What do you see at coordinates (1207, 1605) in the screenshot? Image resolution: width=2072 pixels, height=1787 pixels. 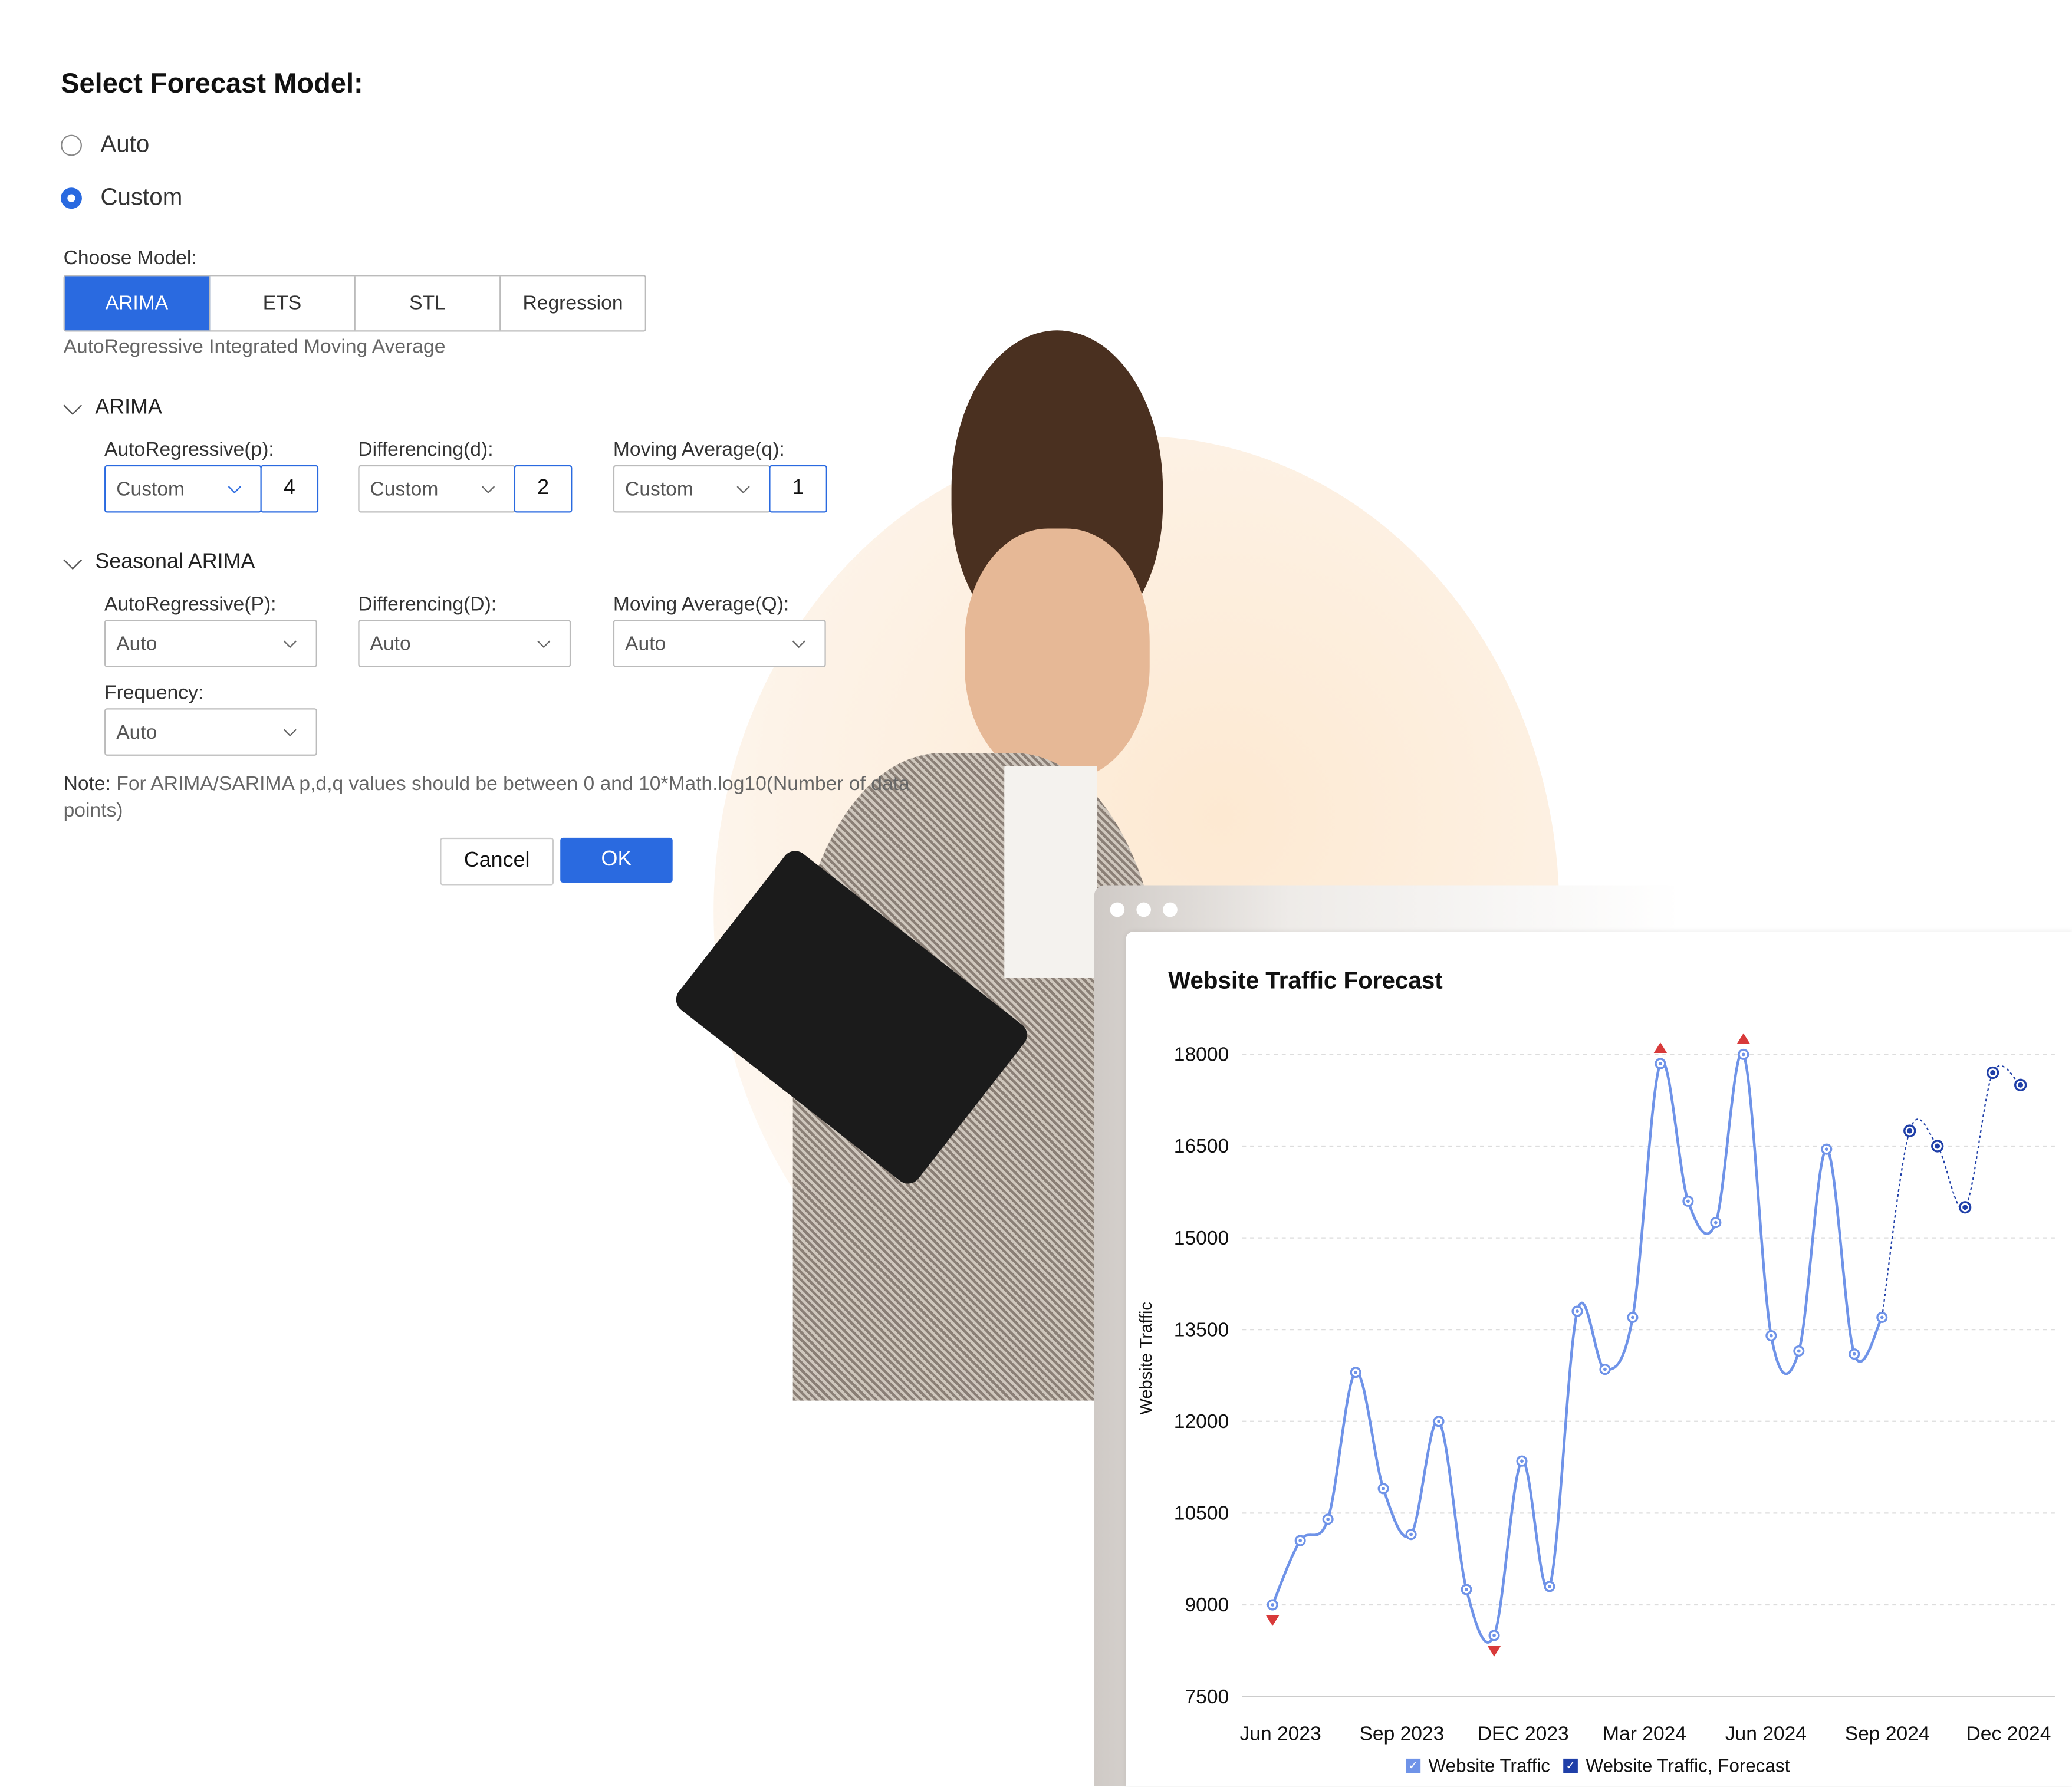 I see `y-tick-label: 9000` at bounding box center [1207, 1605].